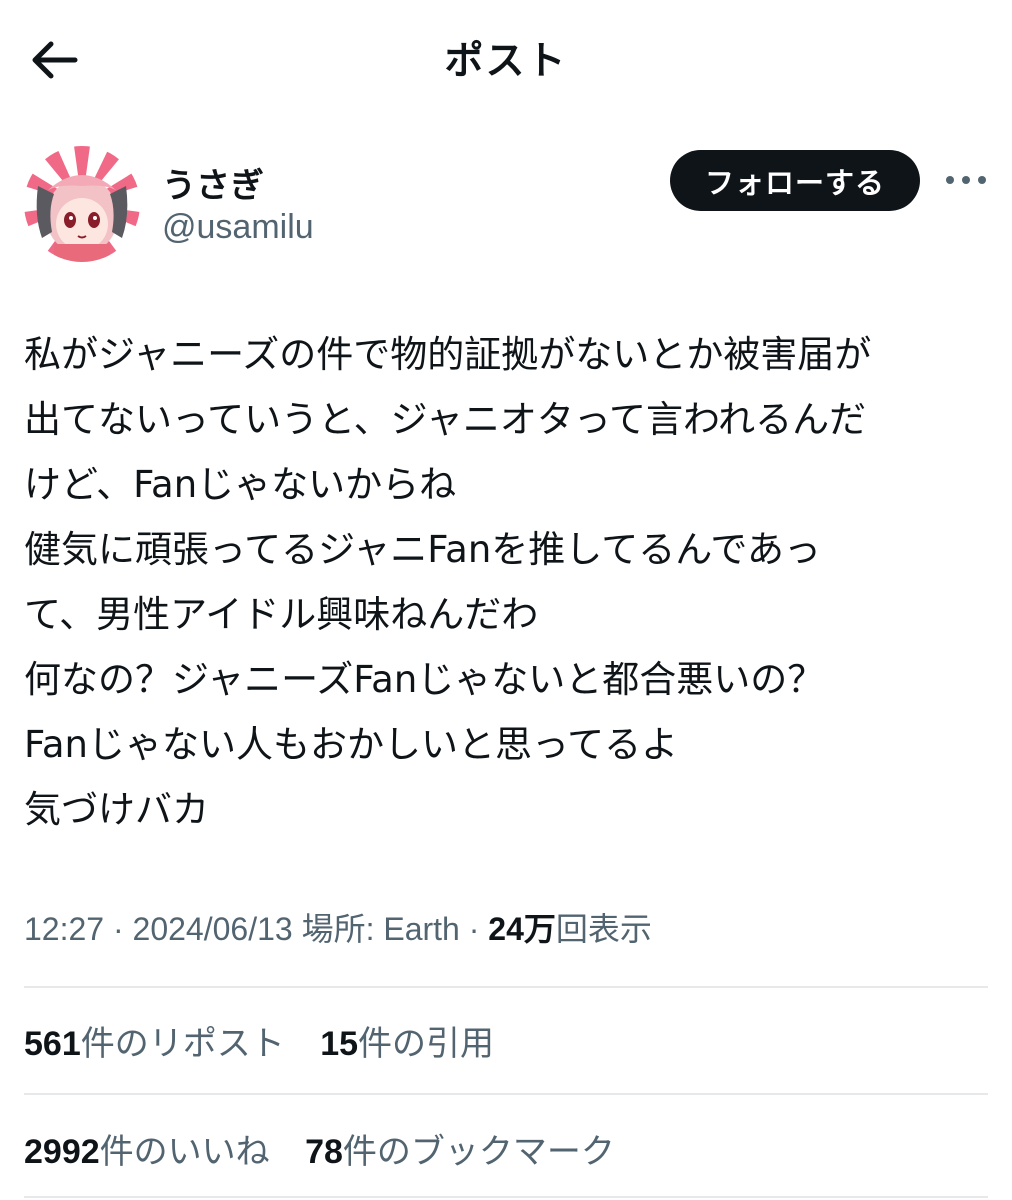 This screenshot has height=1200, width=1012. Describe the element at coordinates (213, 182) in the screenshot. I see `author-display-name: うさぎ` at that location.